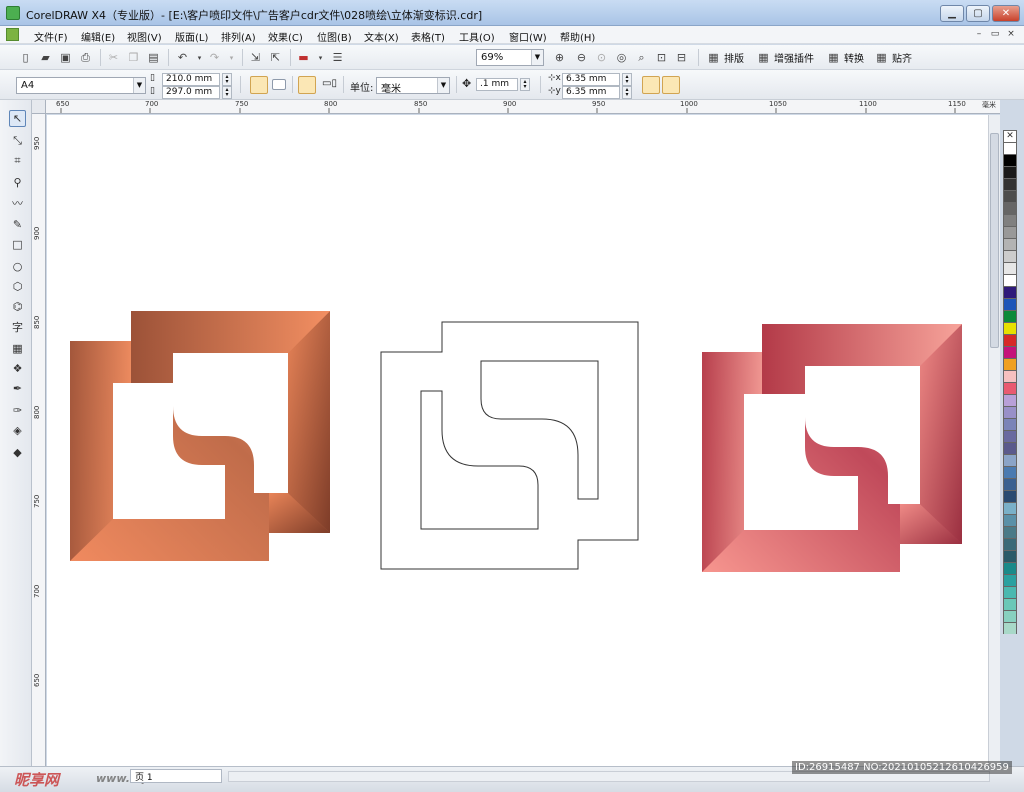 This screenshot has width=1024, height=792. What do you see at coordinates (528, 36) in the screenshot?
I see `menu-window: 窗口(W)` at bounding box center [528, 36].